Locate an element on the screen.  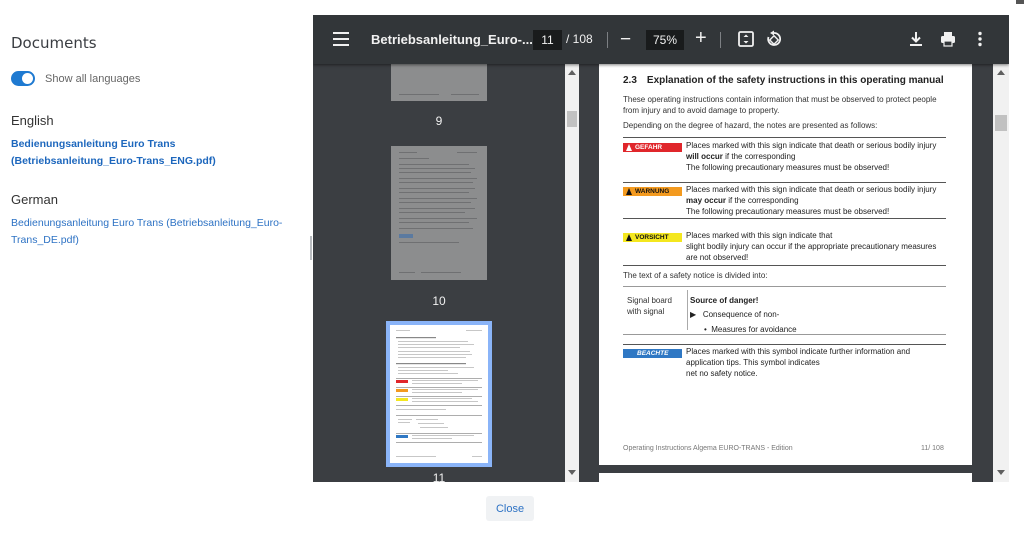
zoom-in-button: + is located at coordinates (701, 38).